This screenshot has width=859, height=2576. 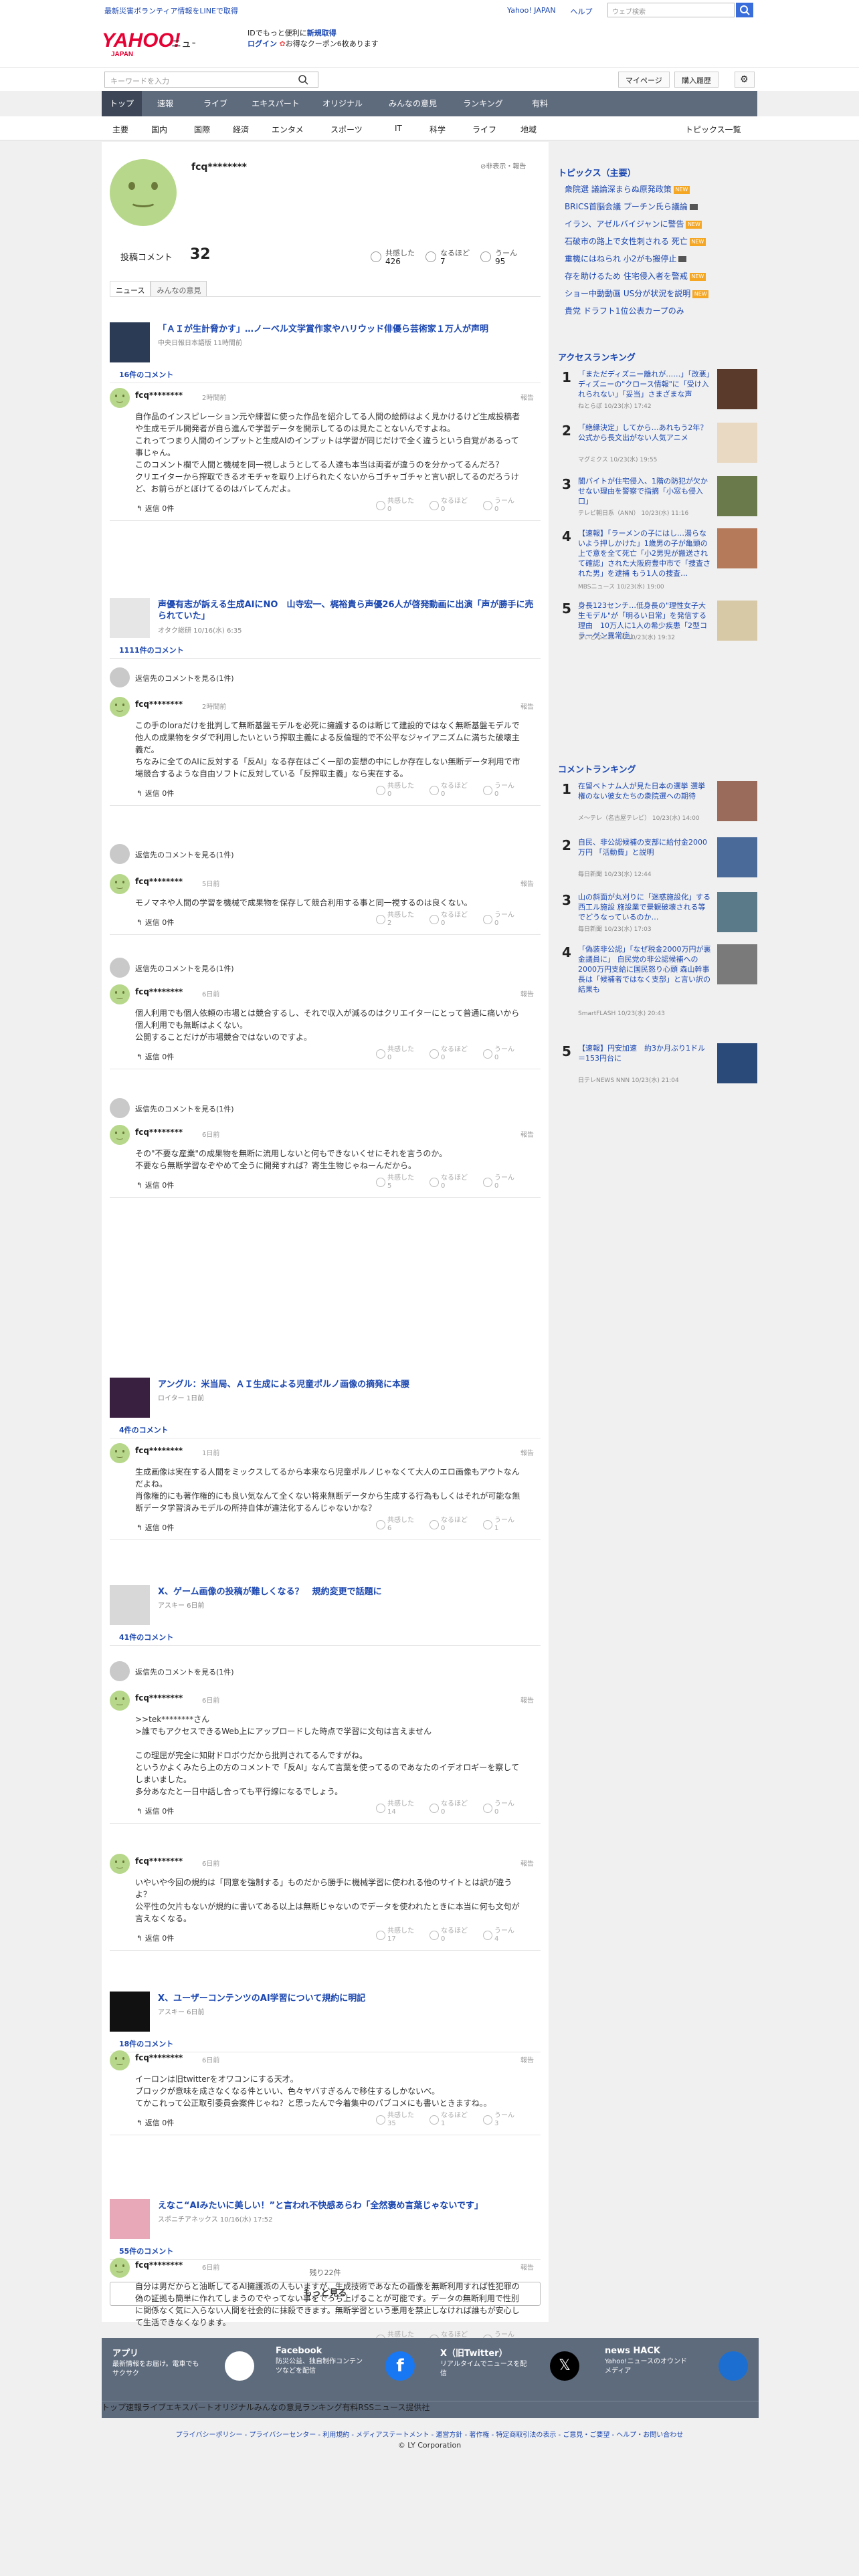 What do you see at coordinates (348, 2206) in the screenshot?
I see `article-title: えなこ“AIみたいに美しい！”と言われ不快感あらわ「全然褒め言葉じゃないです」` at bounding box center [348, 2206].